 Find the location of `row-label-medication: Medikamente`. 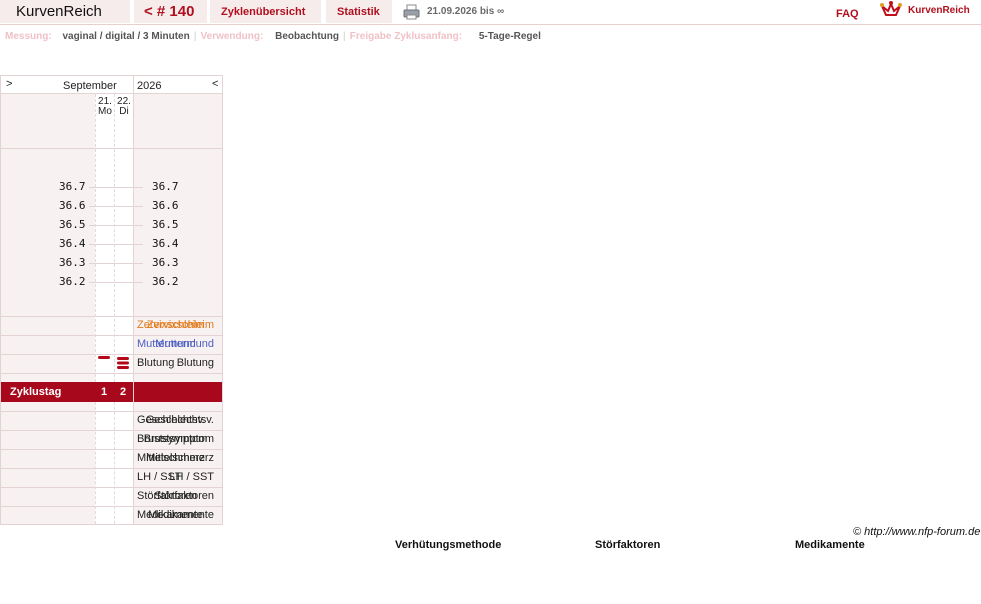

row-label-medication: Medikamente is located at coordinates (170, 515).